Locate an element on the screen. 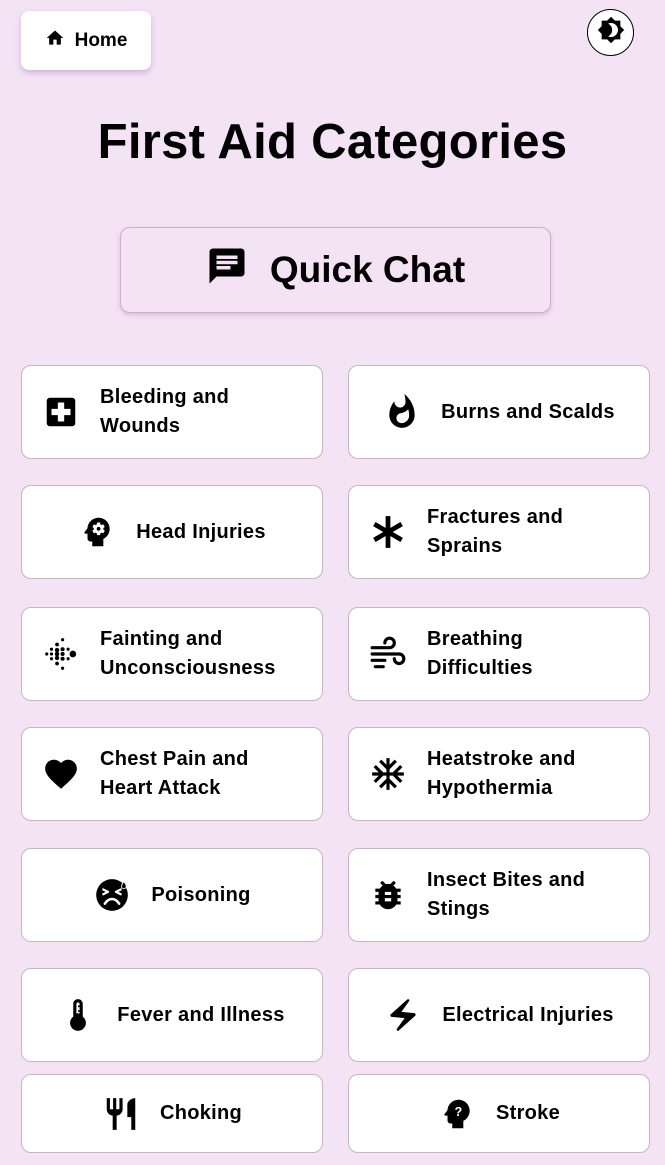 Image resolution: width=665 pixels, height=1165 pixels. category-poisoning: Poisoning is located at coordinates (172, 895).